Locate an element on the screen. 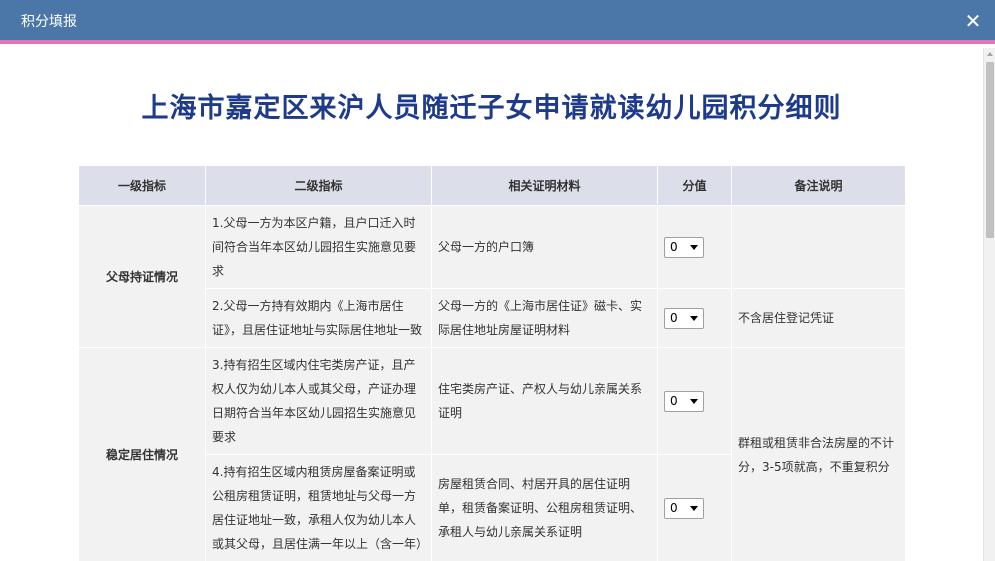  level2-cell: 1.父母一方为本区户籍，且户口迁入时间符合当年本区幼儿园招生实施意见要求 is located at coordinates (318, 247).